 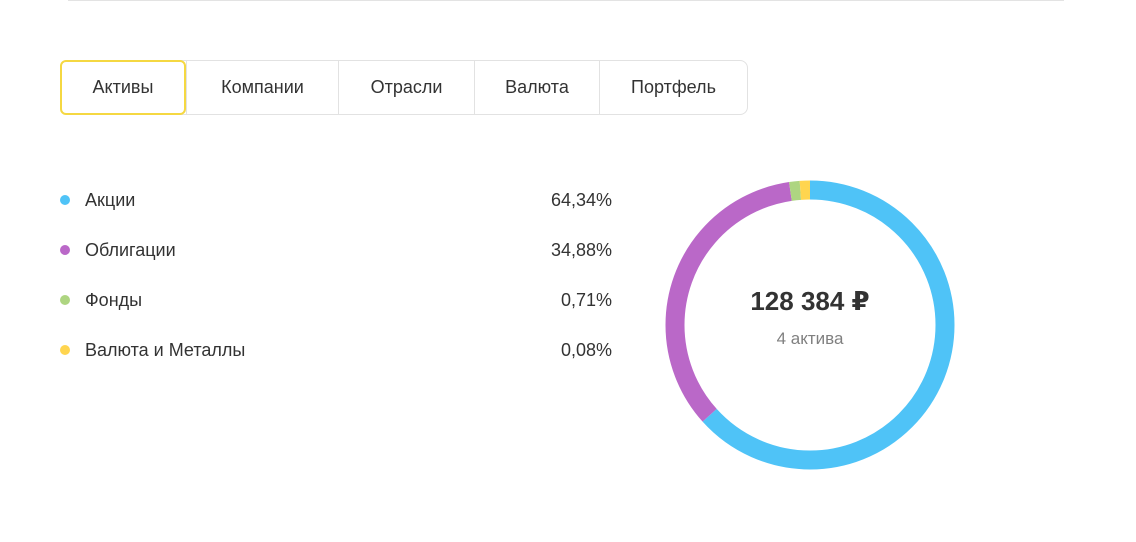 I want to click on tab-currency: Валюта, so click(x=536, y=87).